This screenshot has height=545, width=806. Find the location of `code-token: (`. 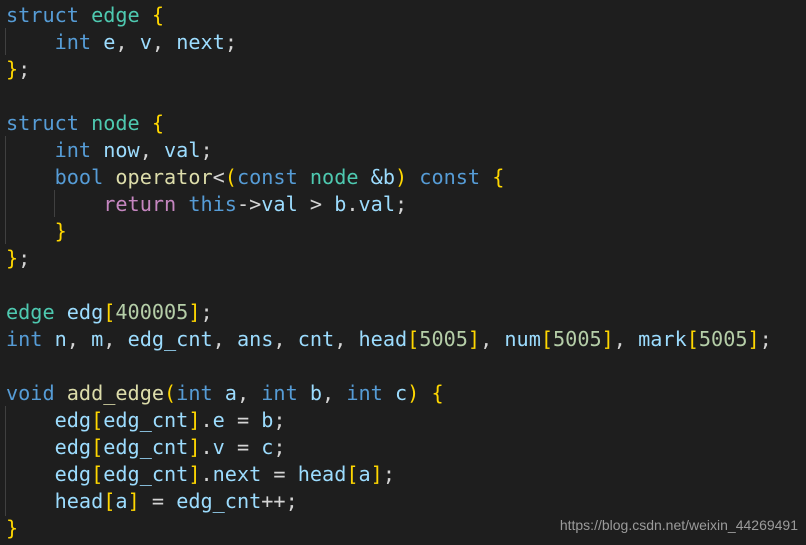

code-token: ( is located at coordinates (230, 177).